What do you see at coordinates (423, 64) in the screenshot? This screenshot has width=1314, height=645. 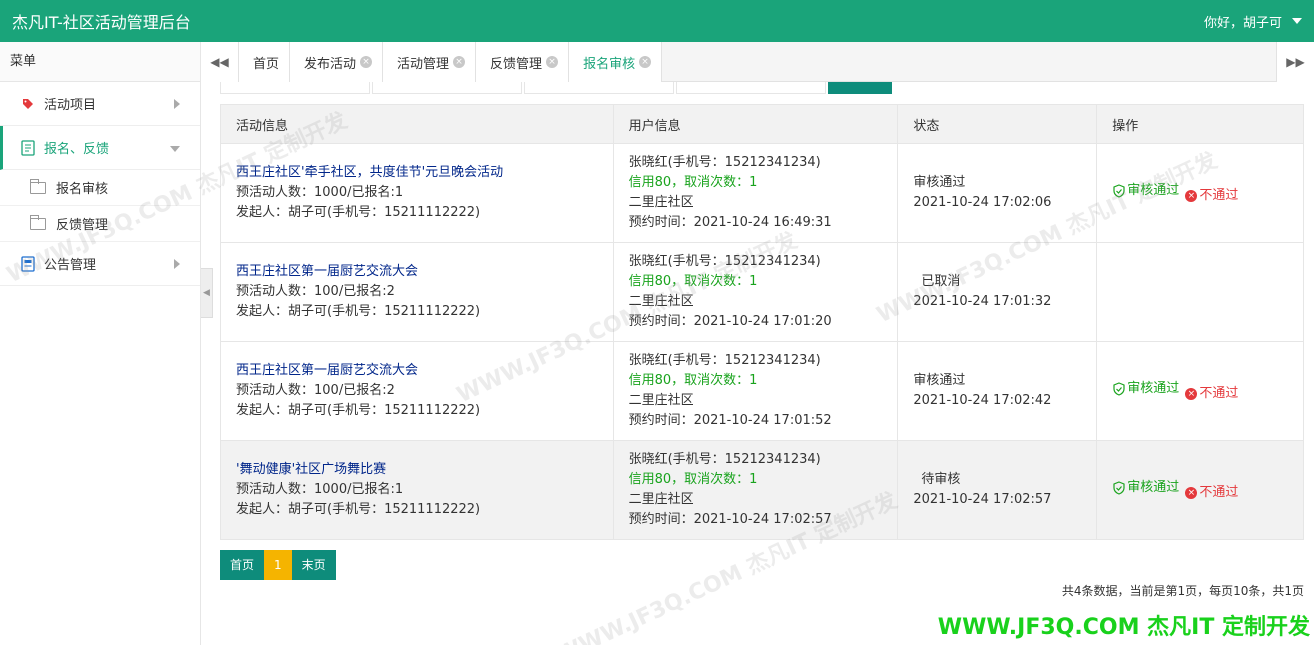 I see `tab-label: 活动管理` at bounding box center [423, 64].